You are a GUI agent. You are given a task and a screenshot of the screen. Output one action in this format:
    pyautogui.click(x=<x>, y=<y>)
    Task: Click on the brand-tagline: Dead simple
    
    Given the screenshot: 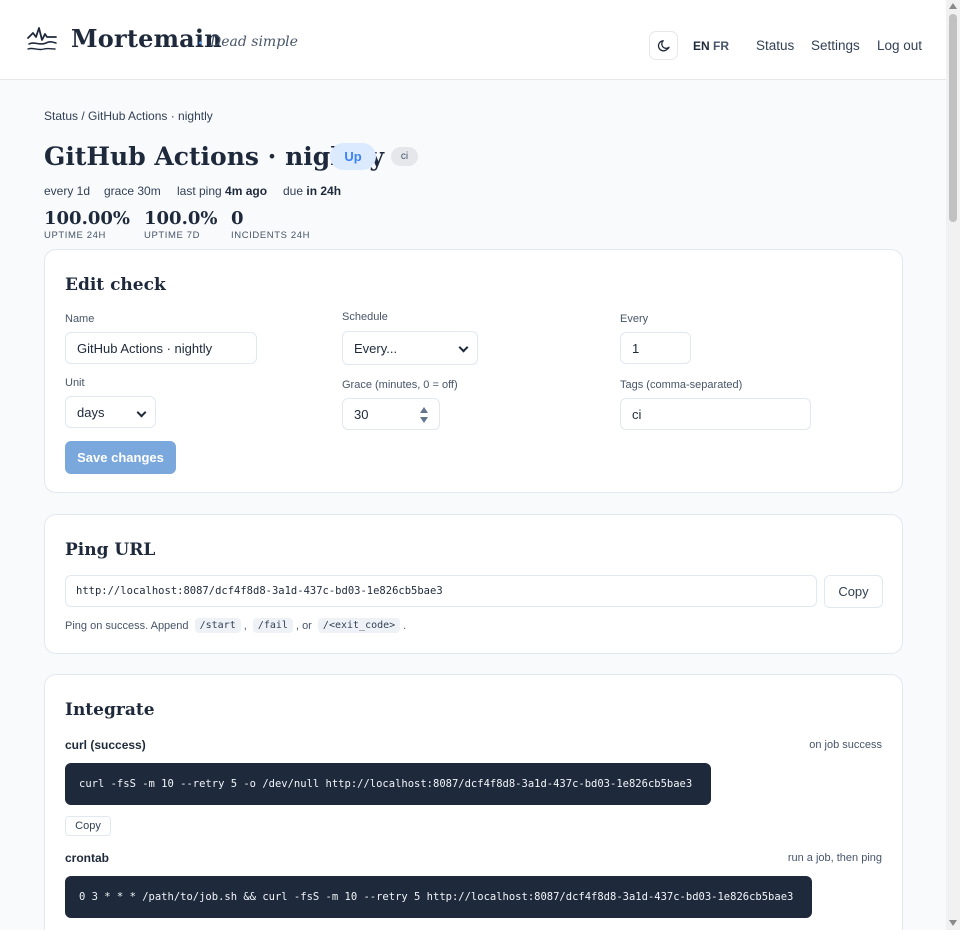 What is the action you would take?
    pyautogui.click(x=254, y=42)
    